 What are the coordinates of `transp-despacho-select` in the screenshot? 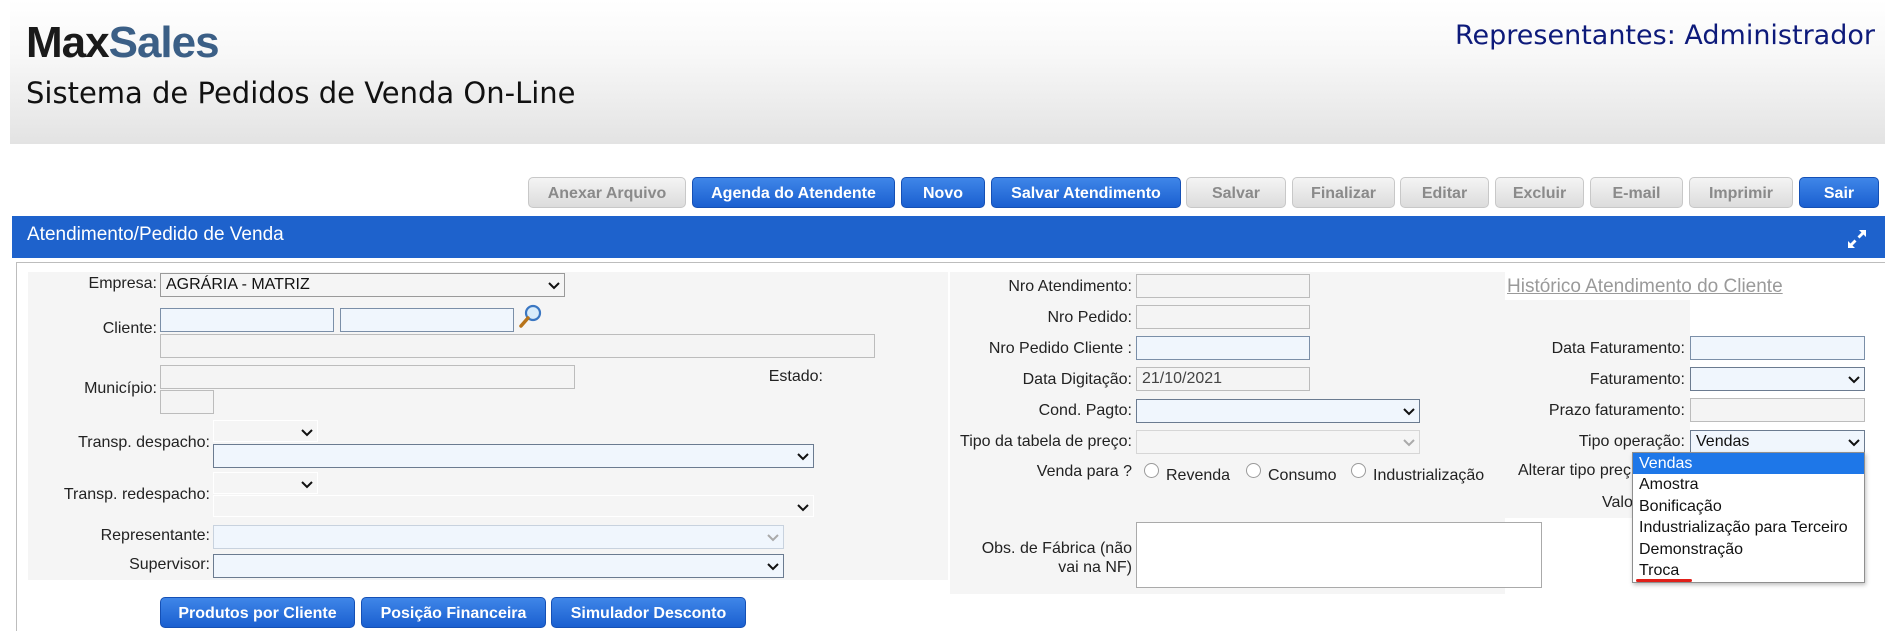 It's located at (513, 456).